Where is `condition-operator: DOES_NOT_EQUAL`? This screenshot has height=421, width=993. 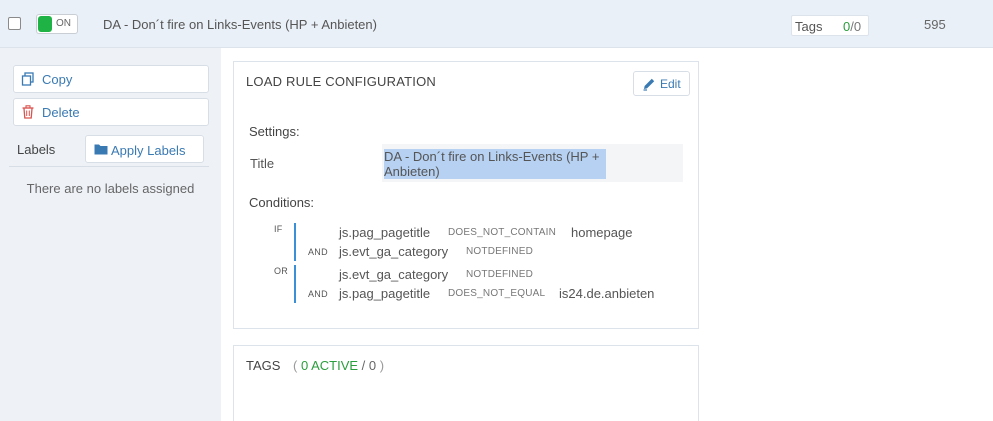 condition-operator: DOES_NOT_EQUAL is located at coordinates (497, 293).